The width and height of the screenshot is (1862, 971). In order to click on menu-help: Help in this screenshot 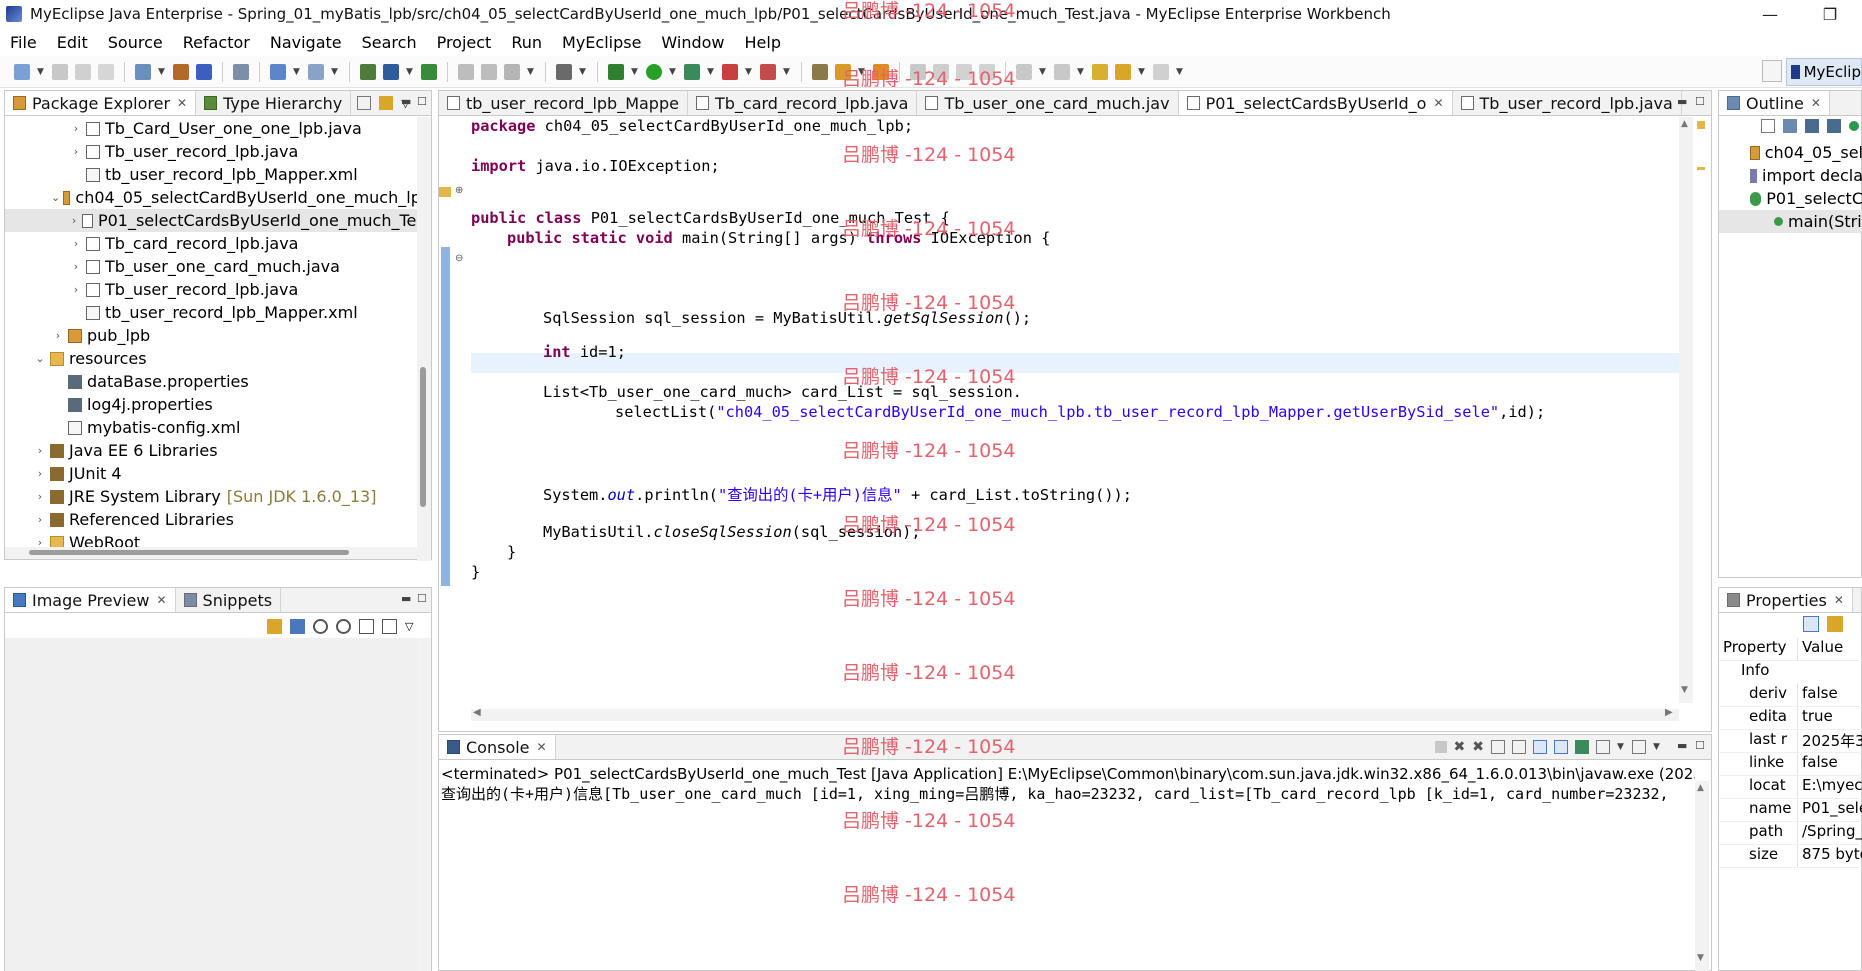, I will do `click(763, 42)`.